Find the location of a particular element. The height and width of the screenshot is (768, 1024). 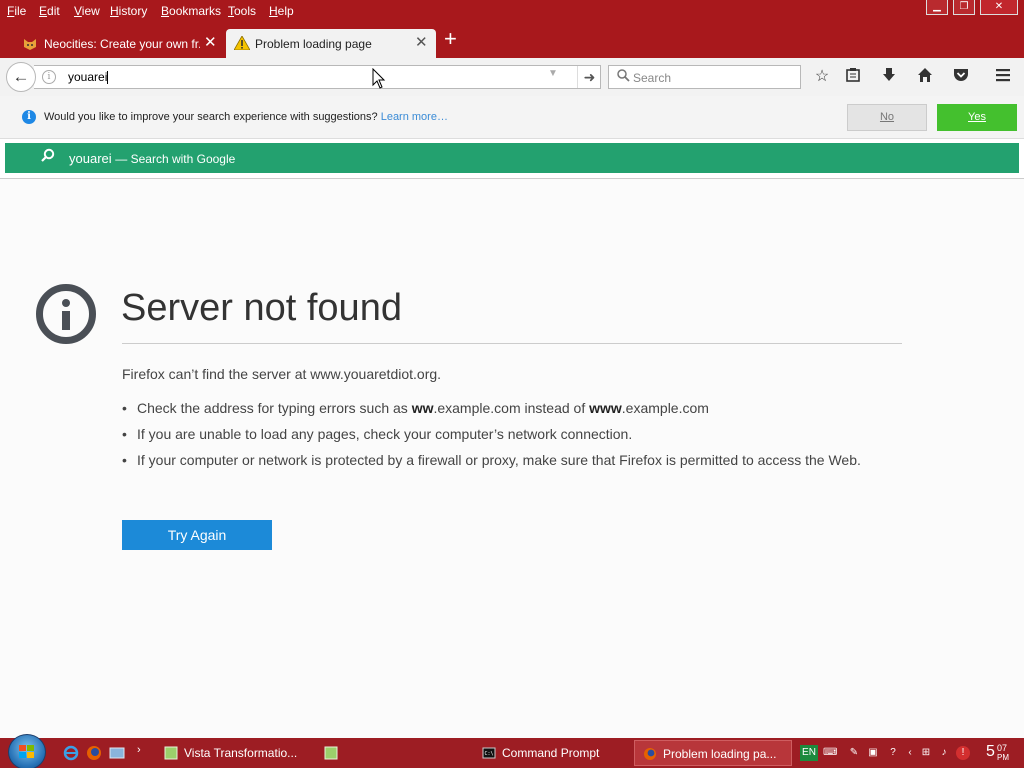

search-bar: Search is located at coordinates (704, 77).